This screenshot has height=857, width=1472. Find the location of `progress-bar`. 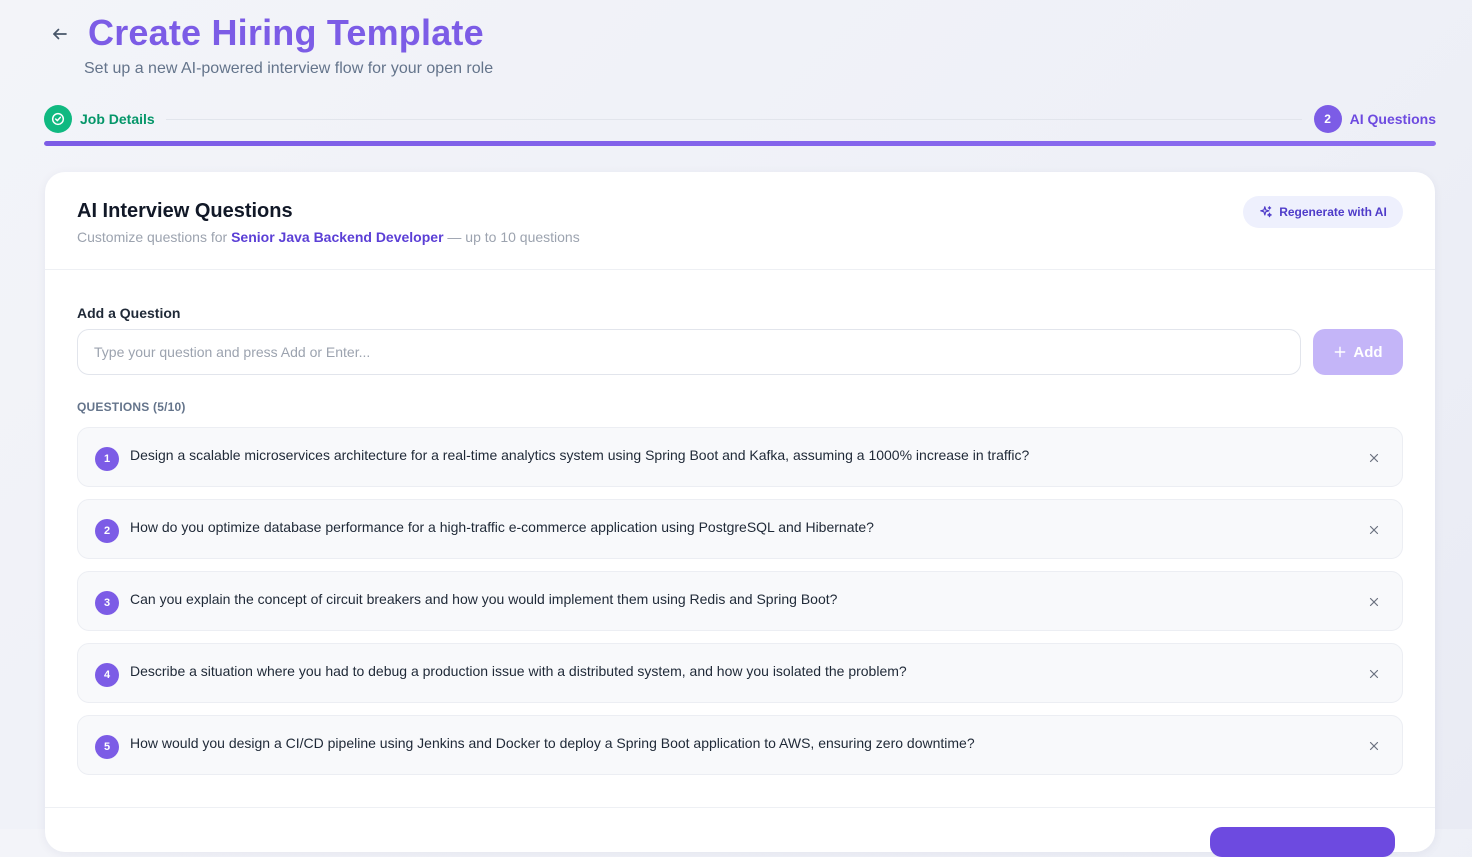

progress-bar is located at coordinates (740, 143).